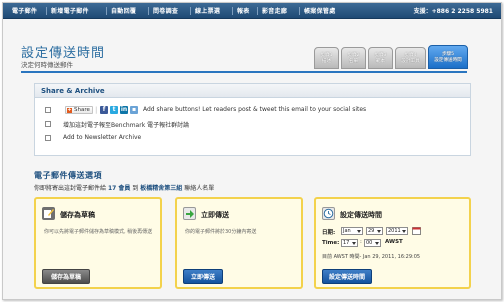  I want to click on share-buttons-checkbox, so click(48, 110).